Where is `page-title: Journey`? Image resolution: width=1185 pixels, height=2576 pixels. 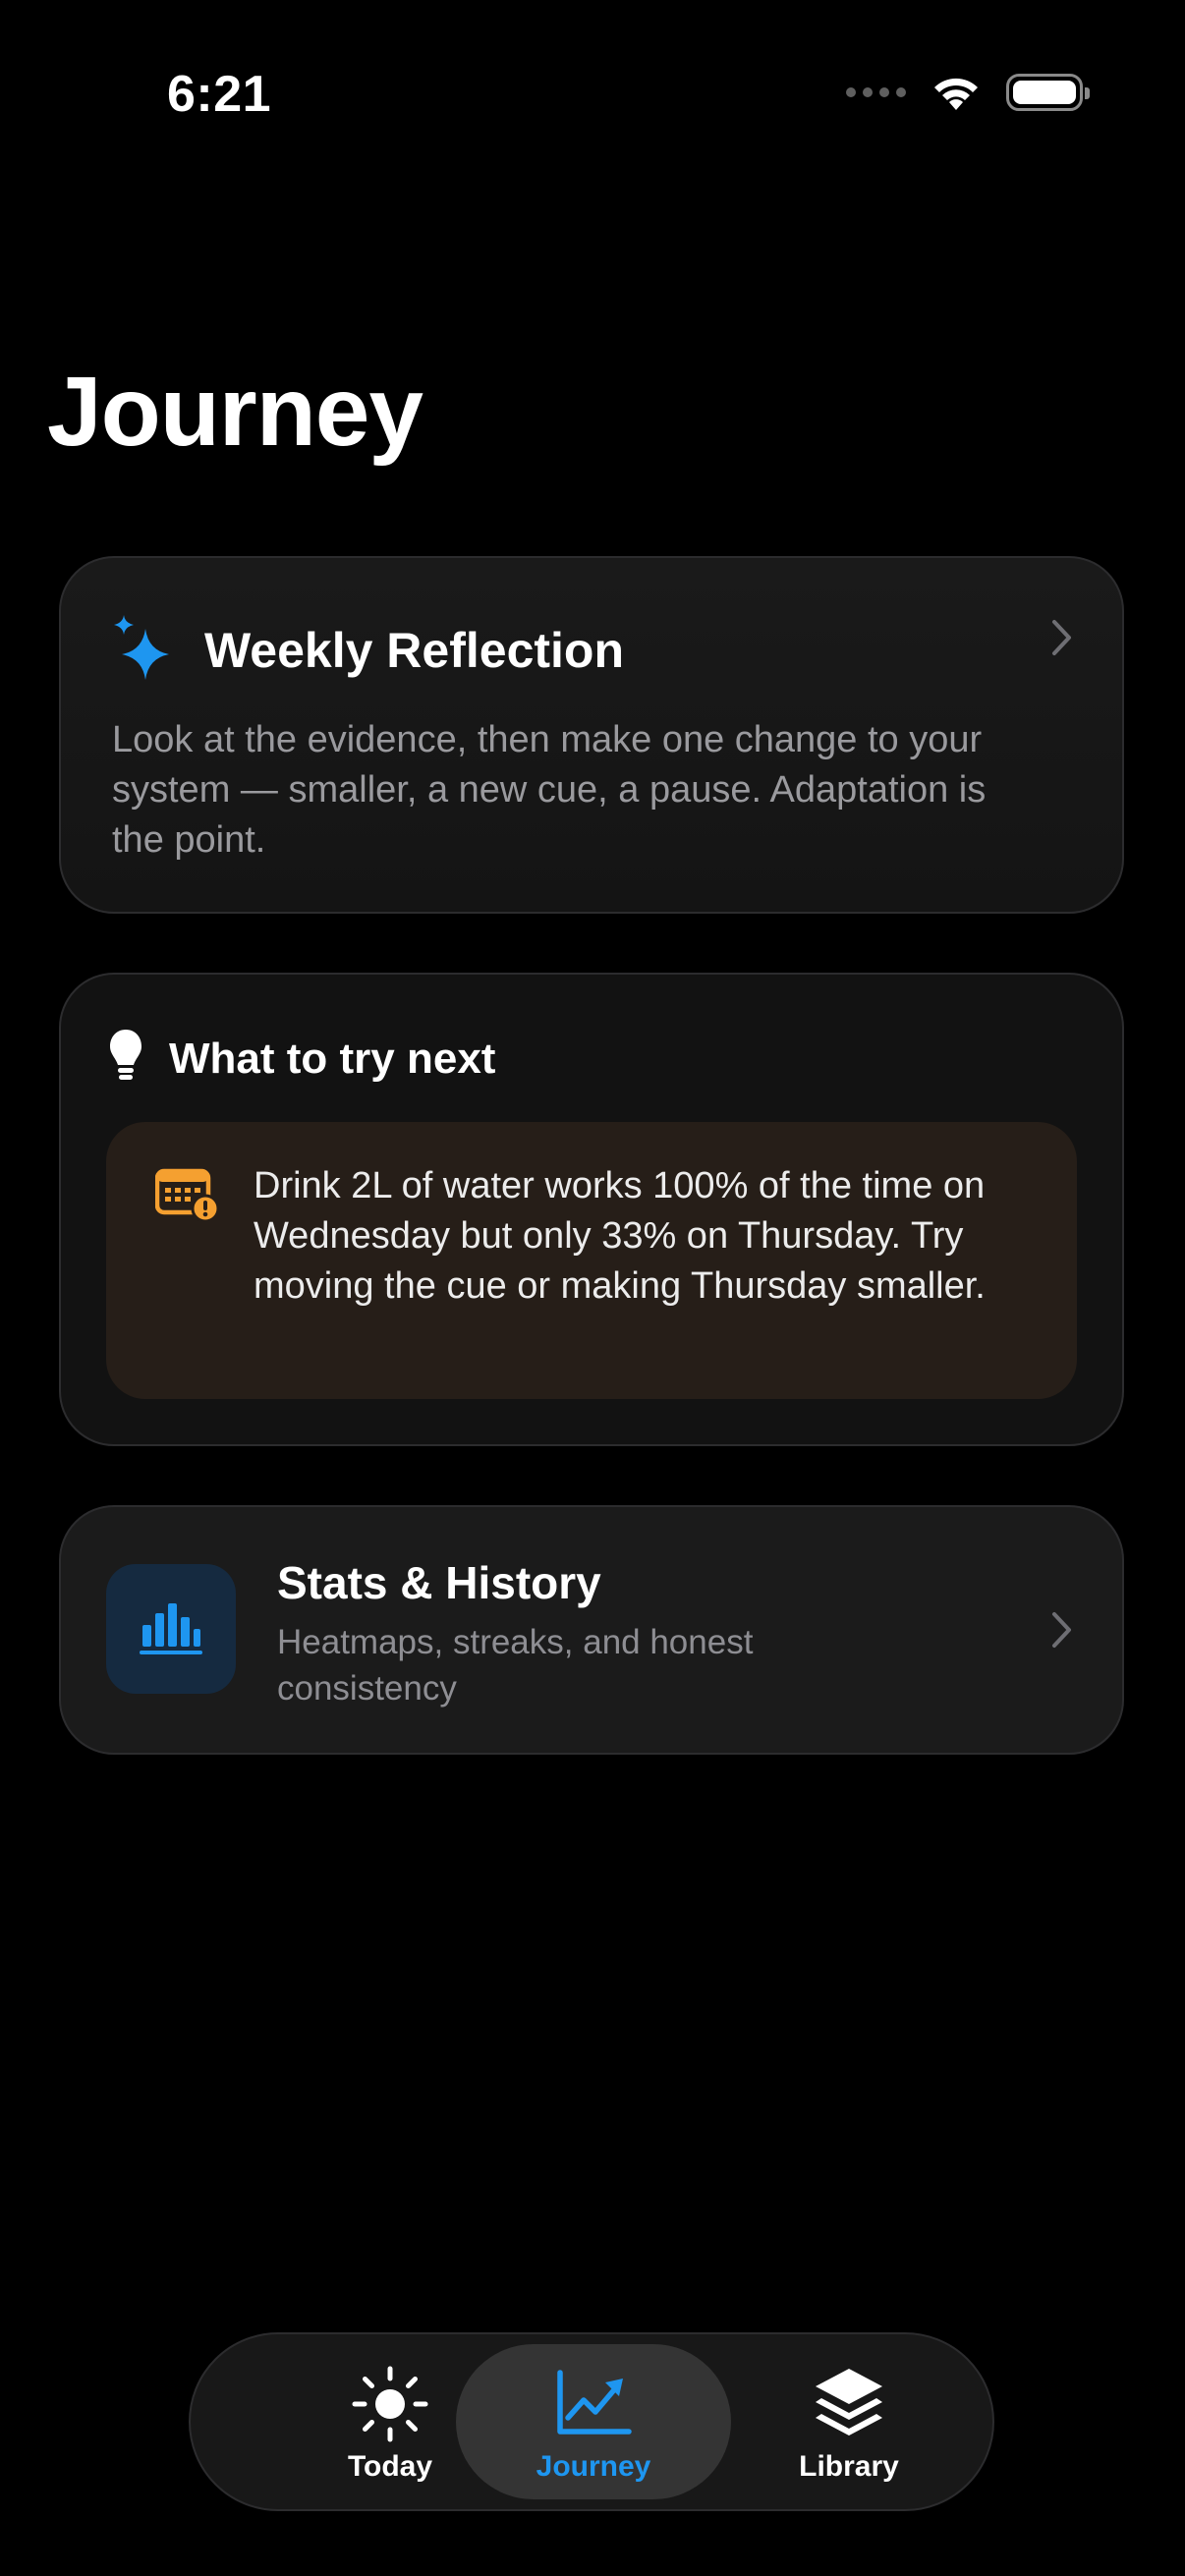
page-title: Journey is located at coordinates (235, 412).